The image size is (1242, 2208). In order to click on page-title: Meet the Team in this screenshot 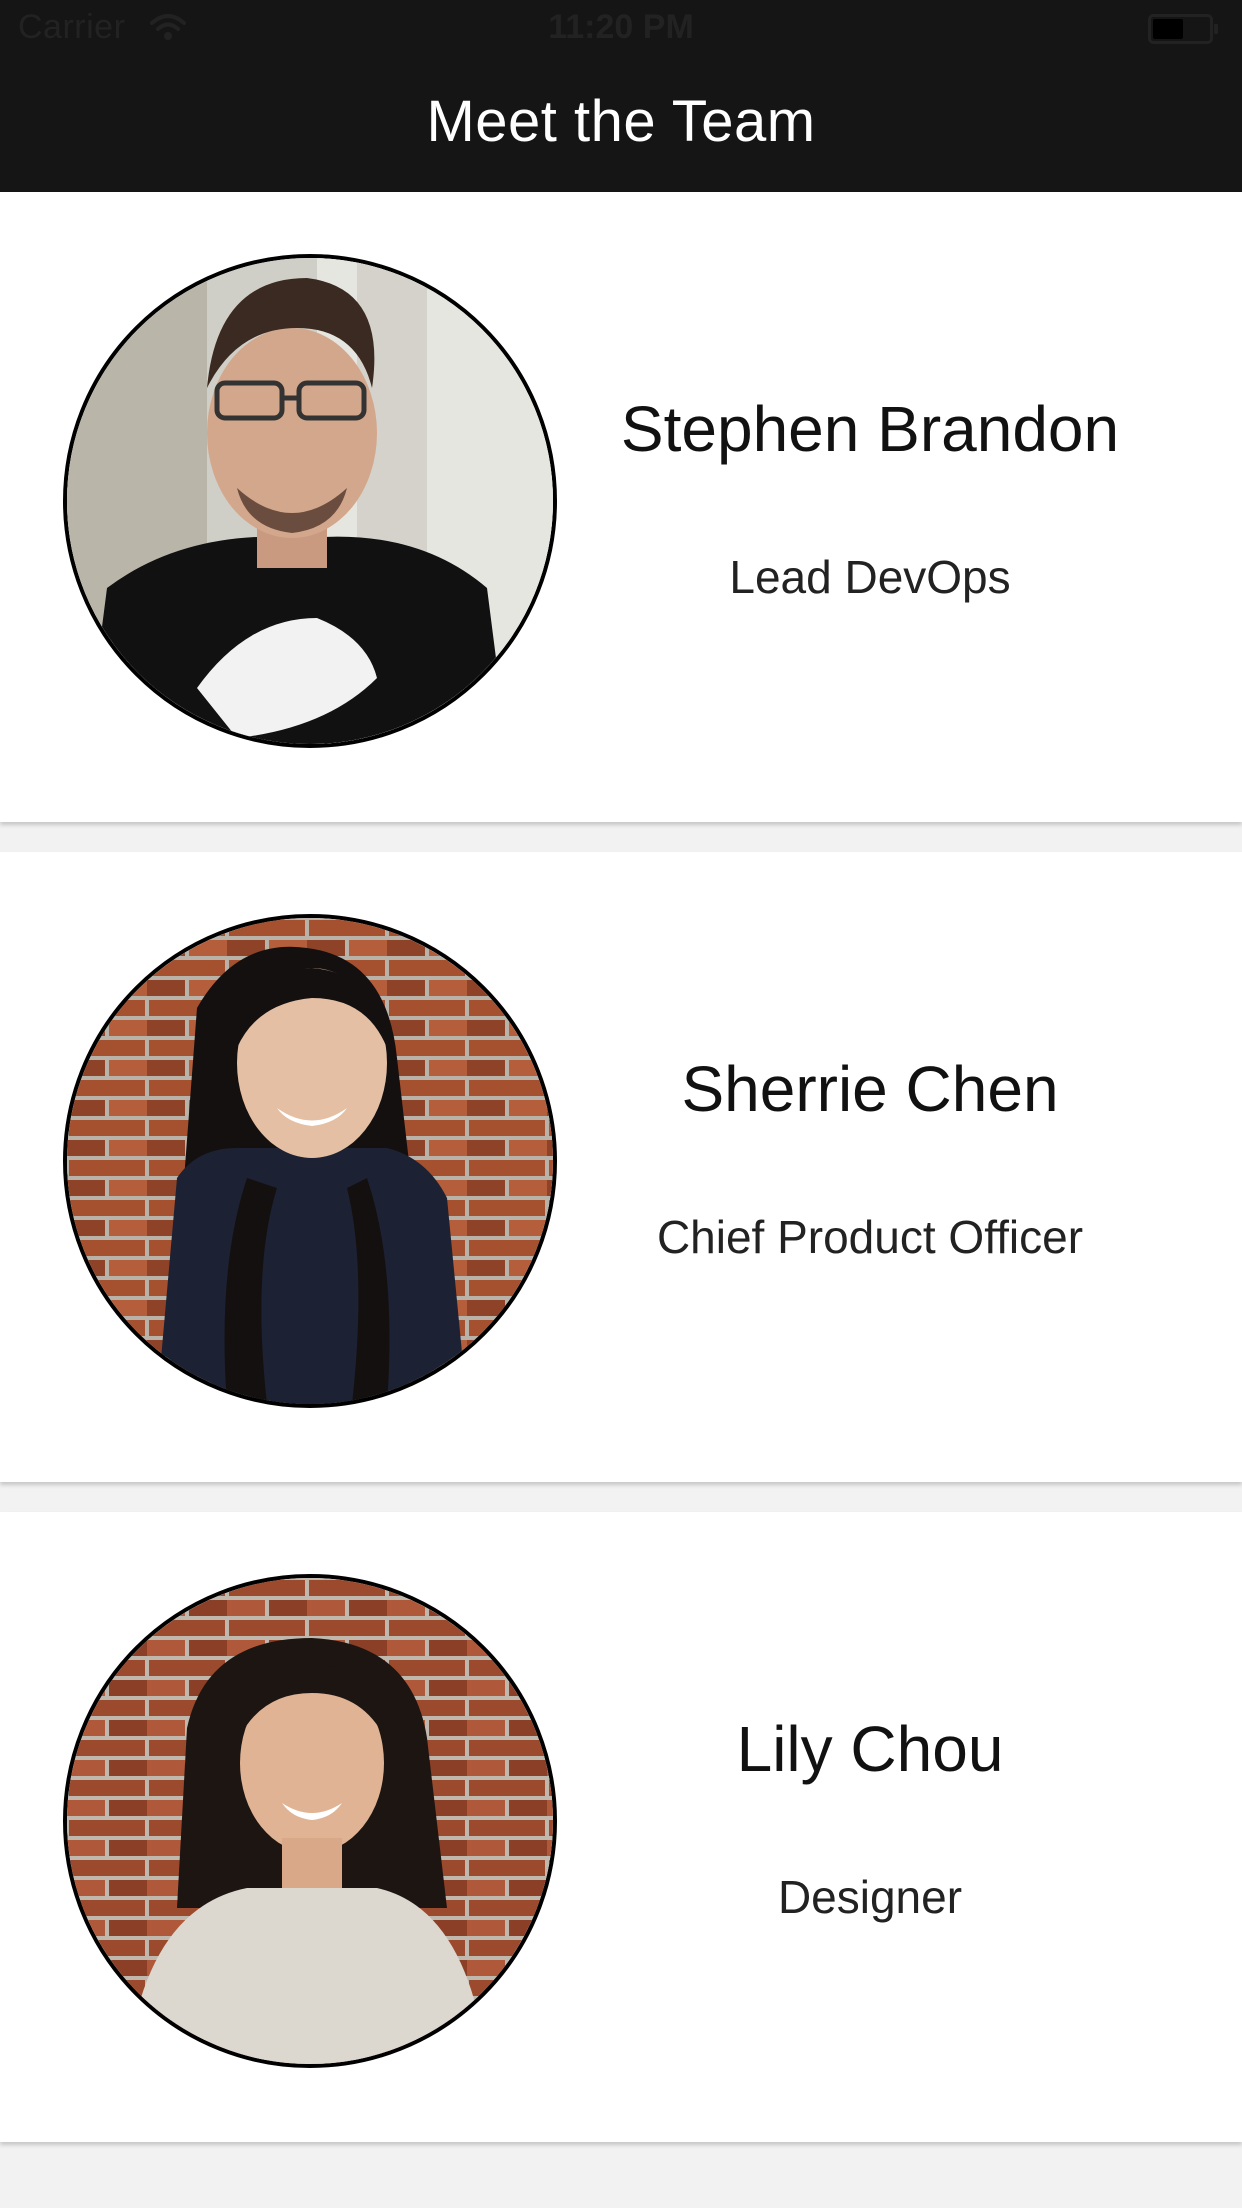, I will do `click(621, 121)`.